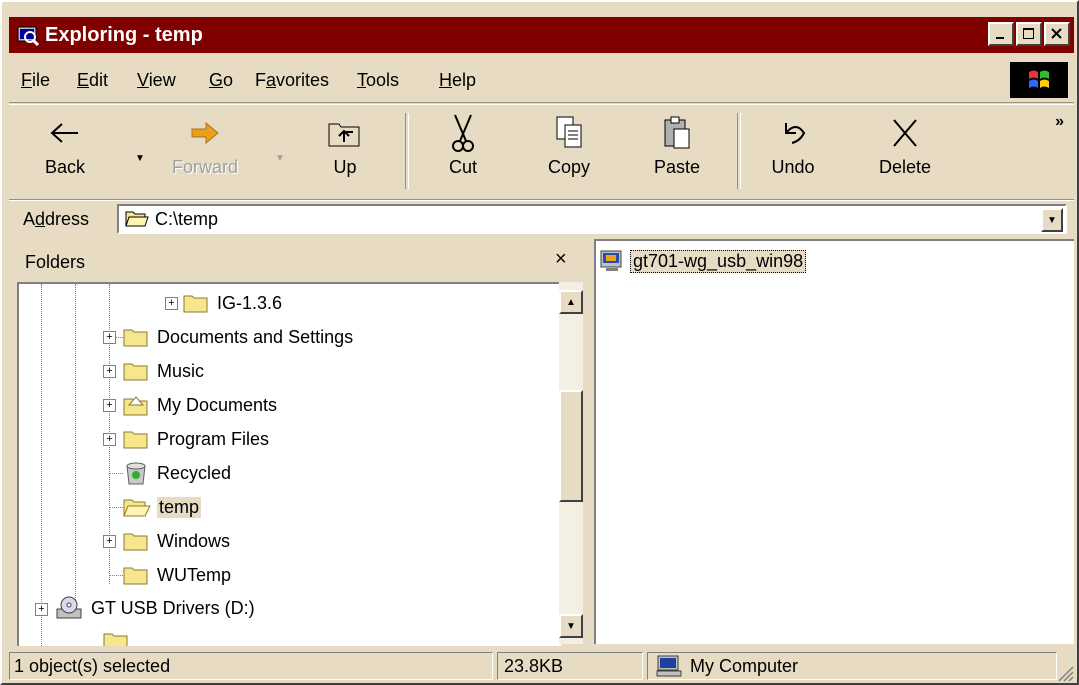 The width and height of the screenshot is (1079, 685). What do you see at coordinates (571, 626) in the screenshot?
I see `scroll-down-button: ▼` at bounding box center [571, 626].